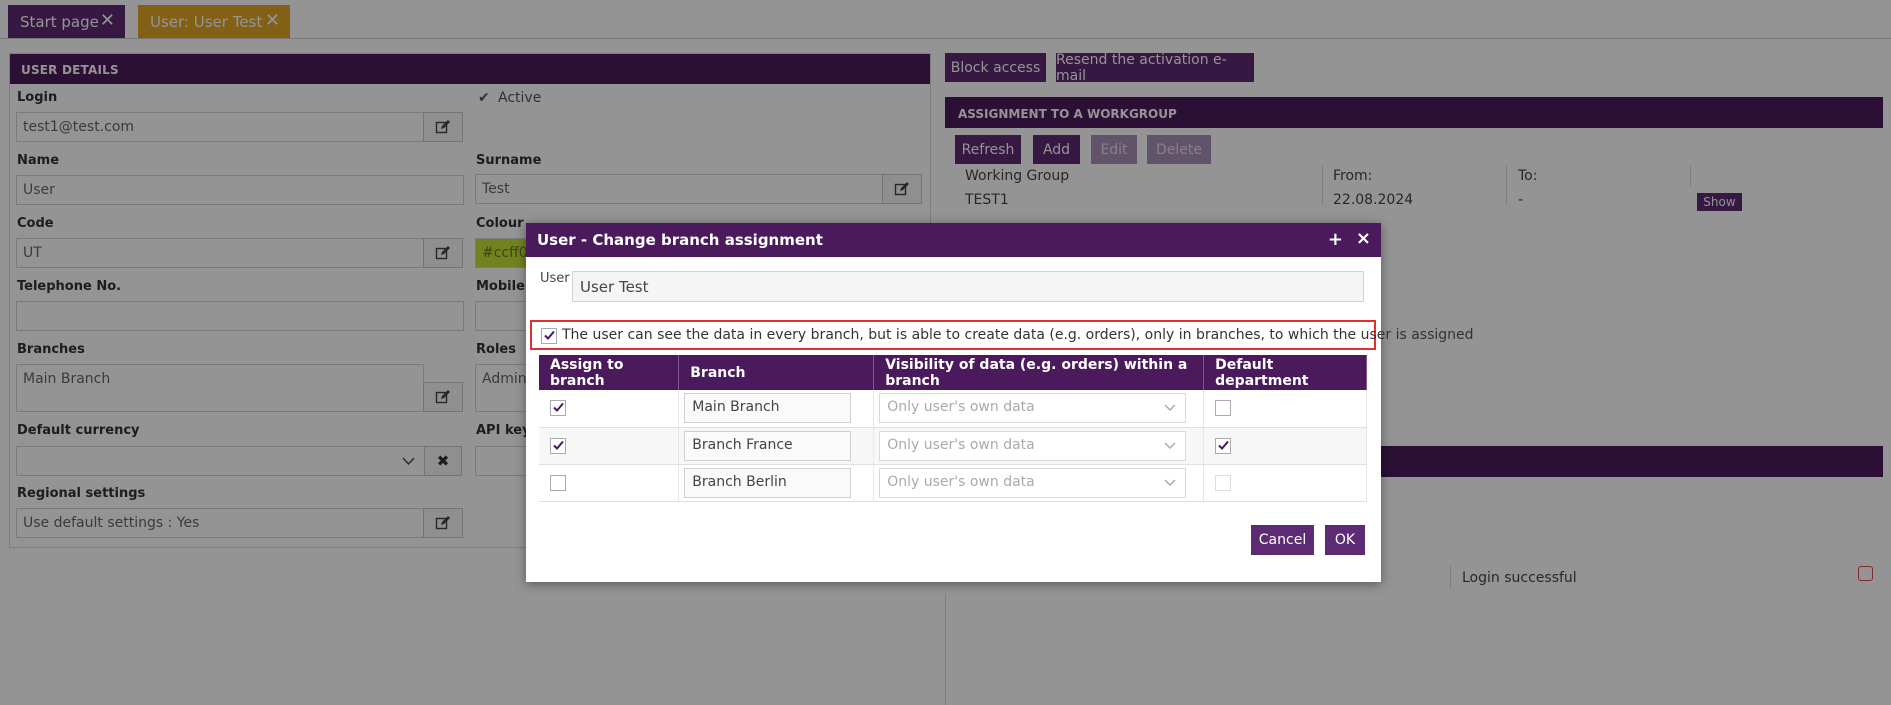  I want to click on col-assign: Assign to branch, so click(609, 372).